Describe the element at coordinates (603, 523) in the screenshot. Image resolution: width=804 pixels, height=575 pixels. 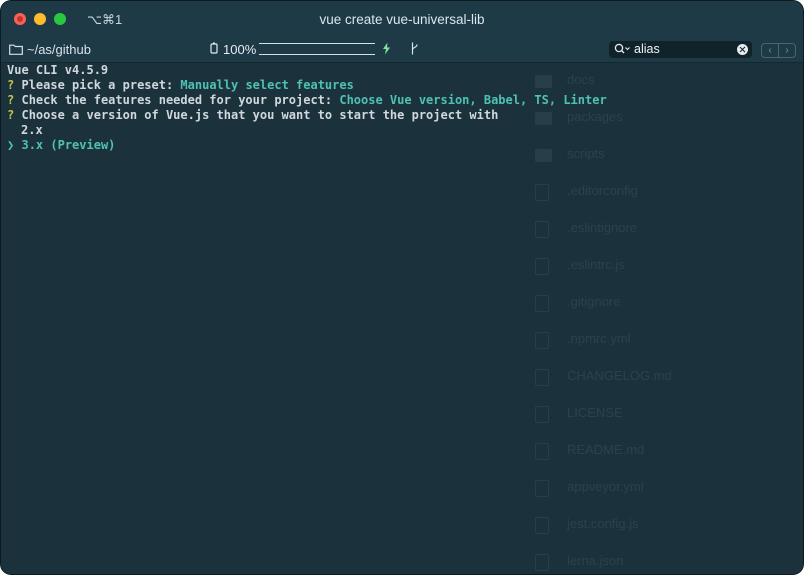
I see `background-file-name: jest.config.js` at that location.